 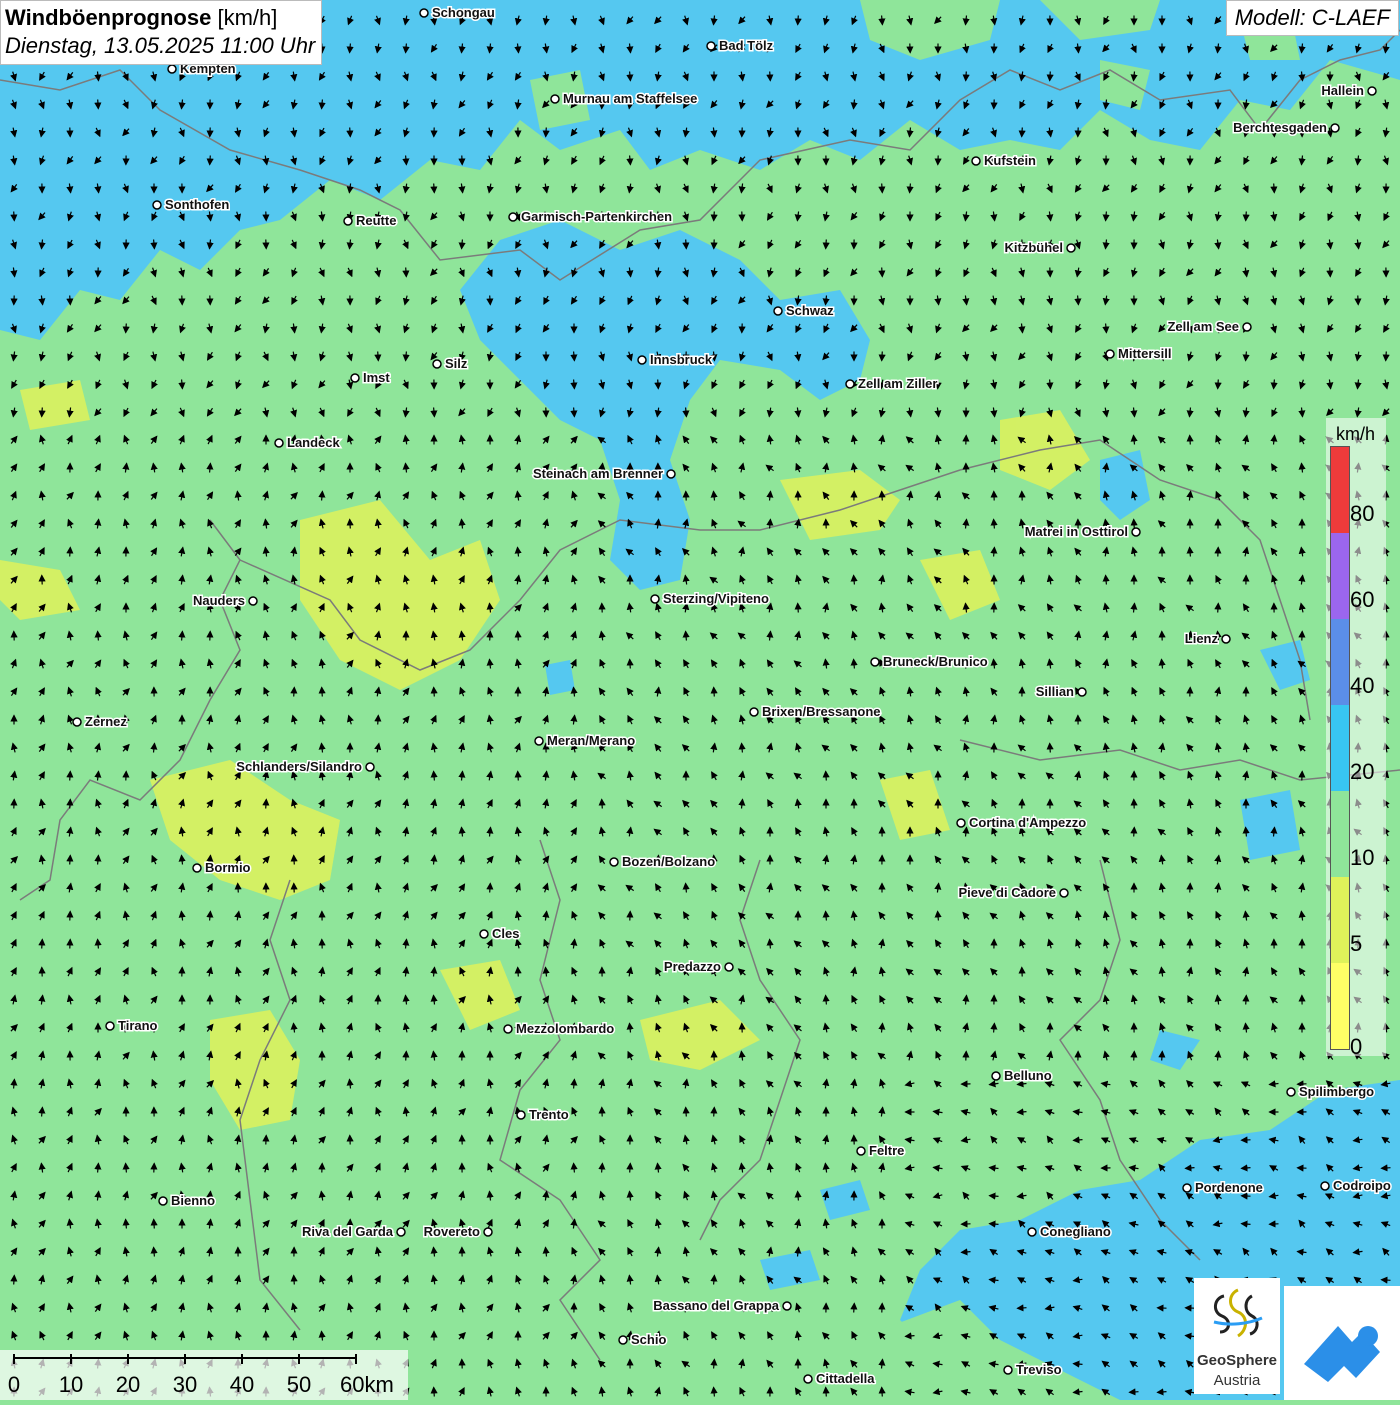 I want to click on city-label: Imst, so click(x=376, y=377).